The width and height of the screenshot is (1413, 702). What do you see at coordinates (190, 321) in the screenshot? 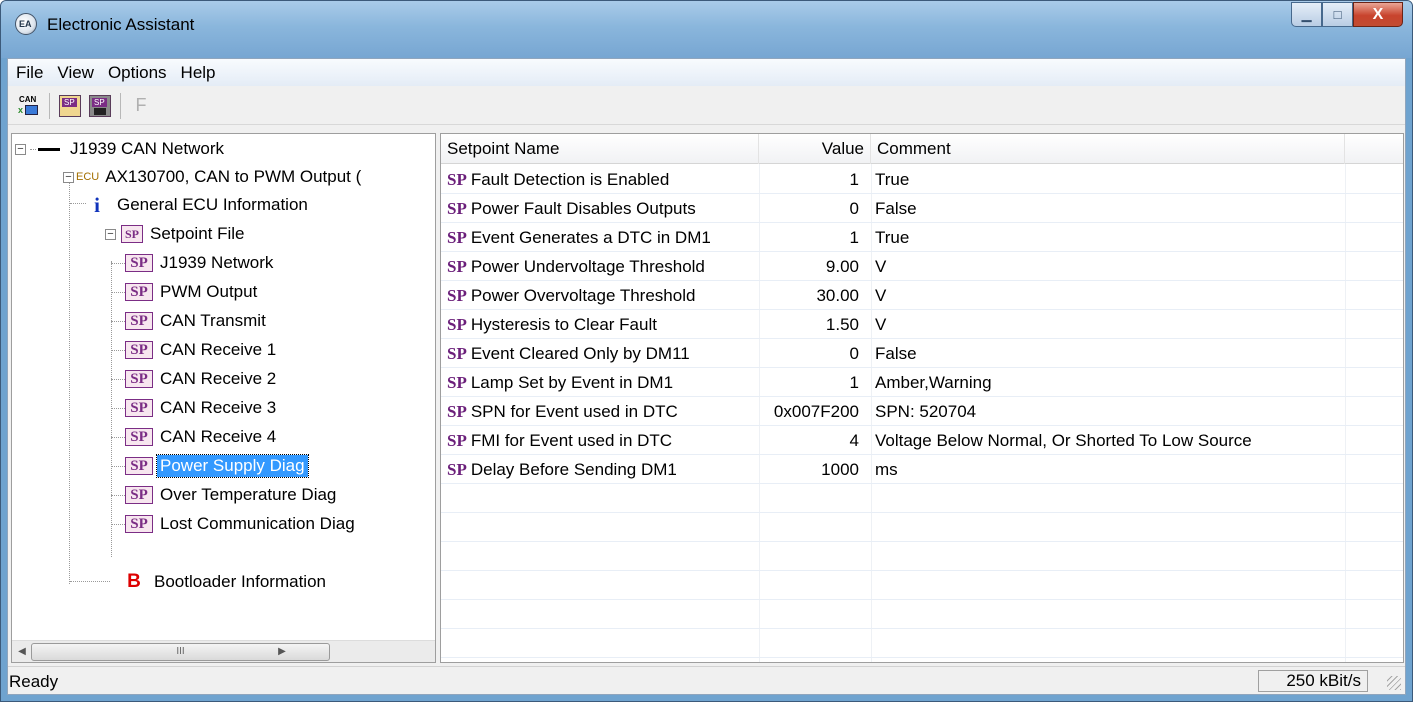
I see `tree-node-setpoint: SP CAN Transmit` at bounding box center [190, 321].